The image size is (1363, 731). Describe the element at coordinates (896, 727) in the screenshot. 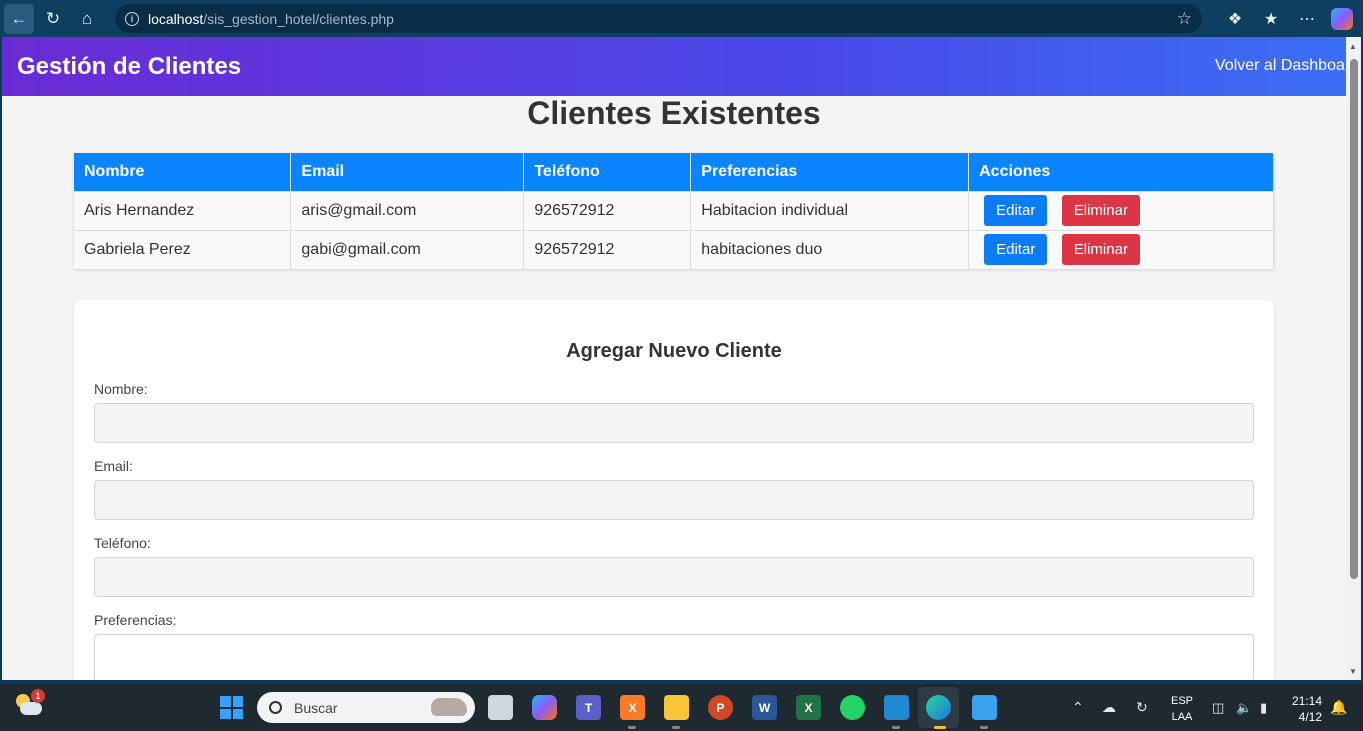

I see `vscode-running-indicator` at that location.